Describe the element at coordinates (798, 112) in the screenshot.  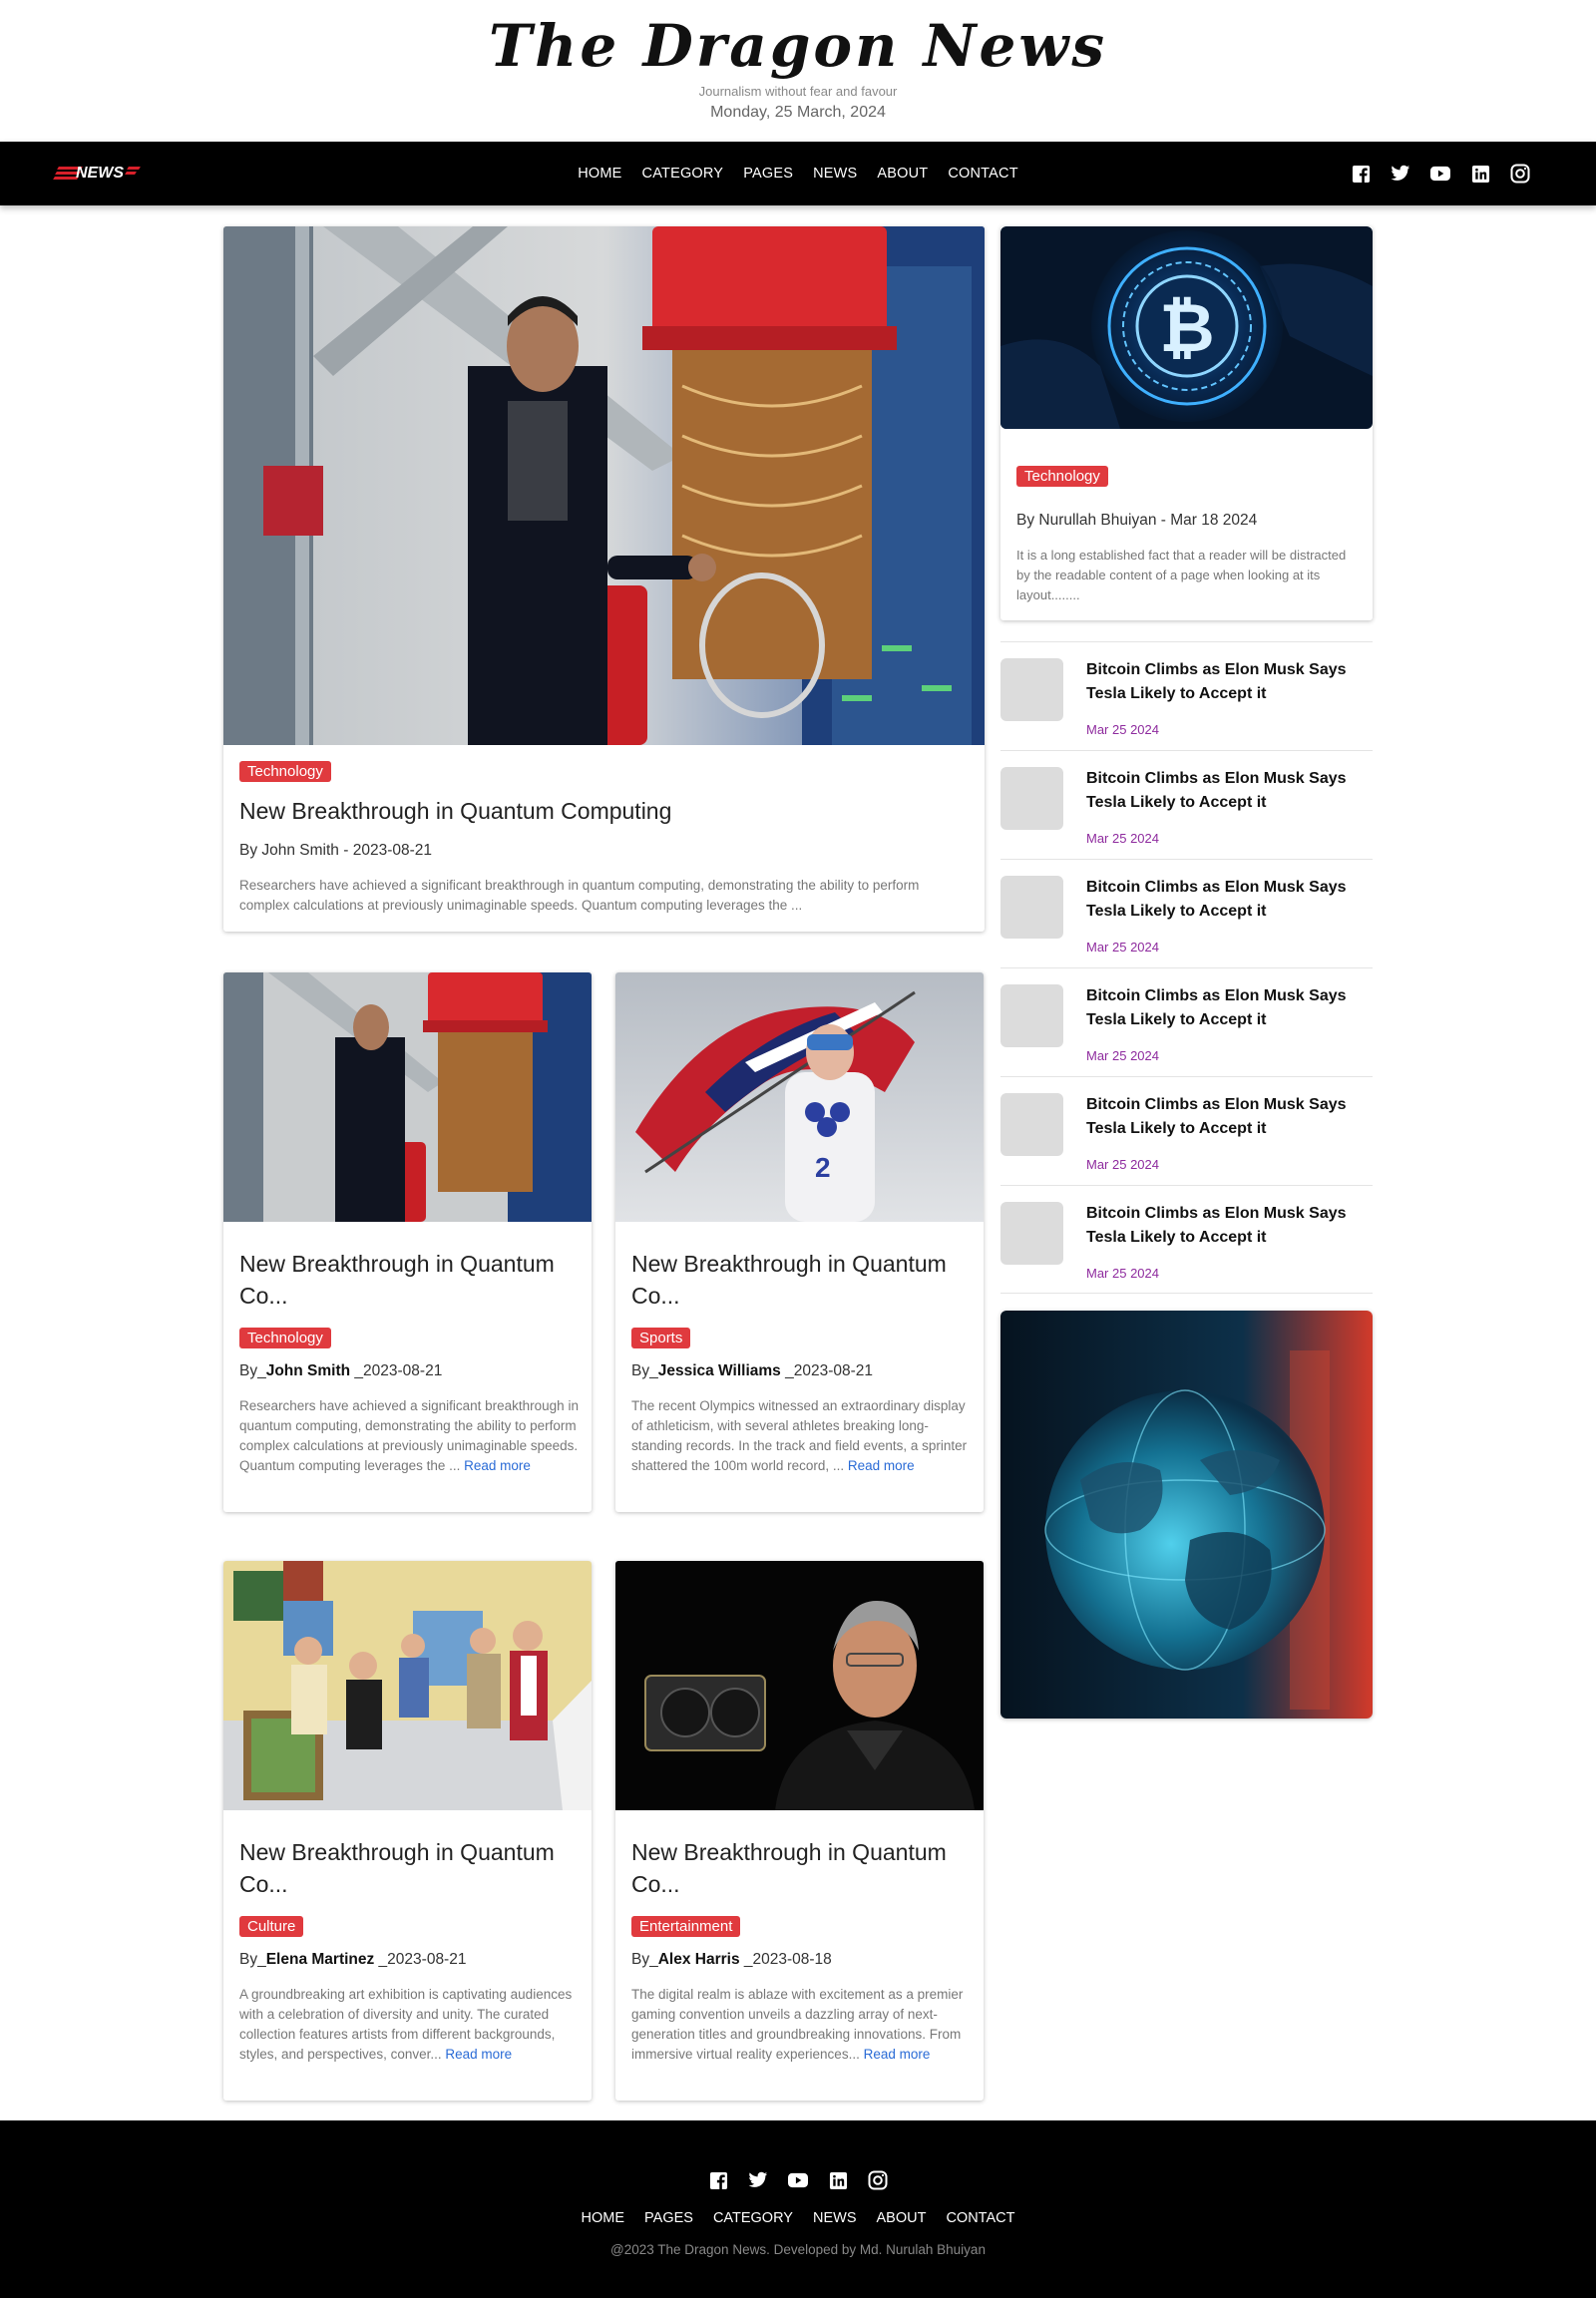
I see `current-date: Monday, 25 March, 2024` at that location.